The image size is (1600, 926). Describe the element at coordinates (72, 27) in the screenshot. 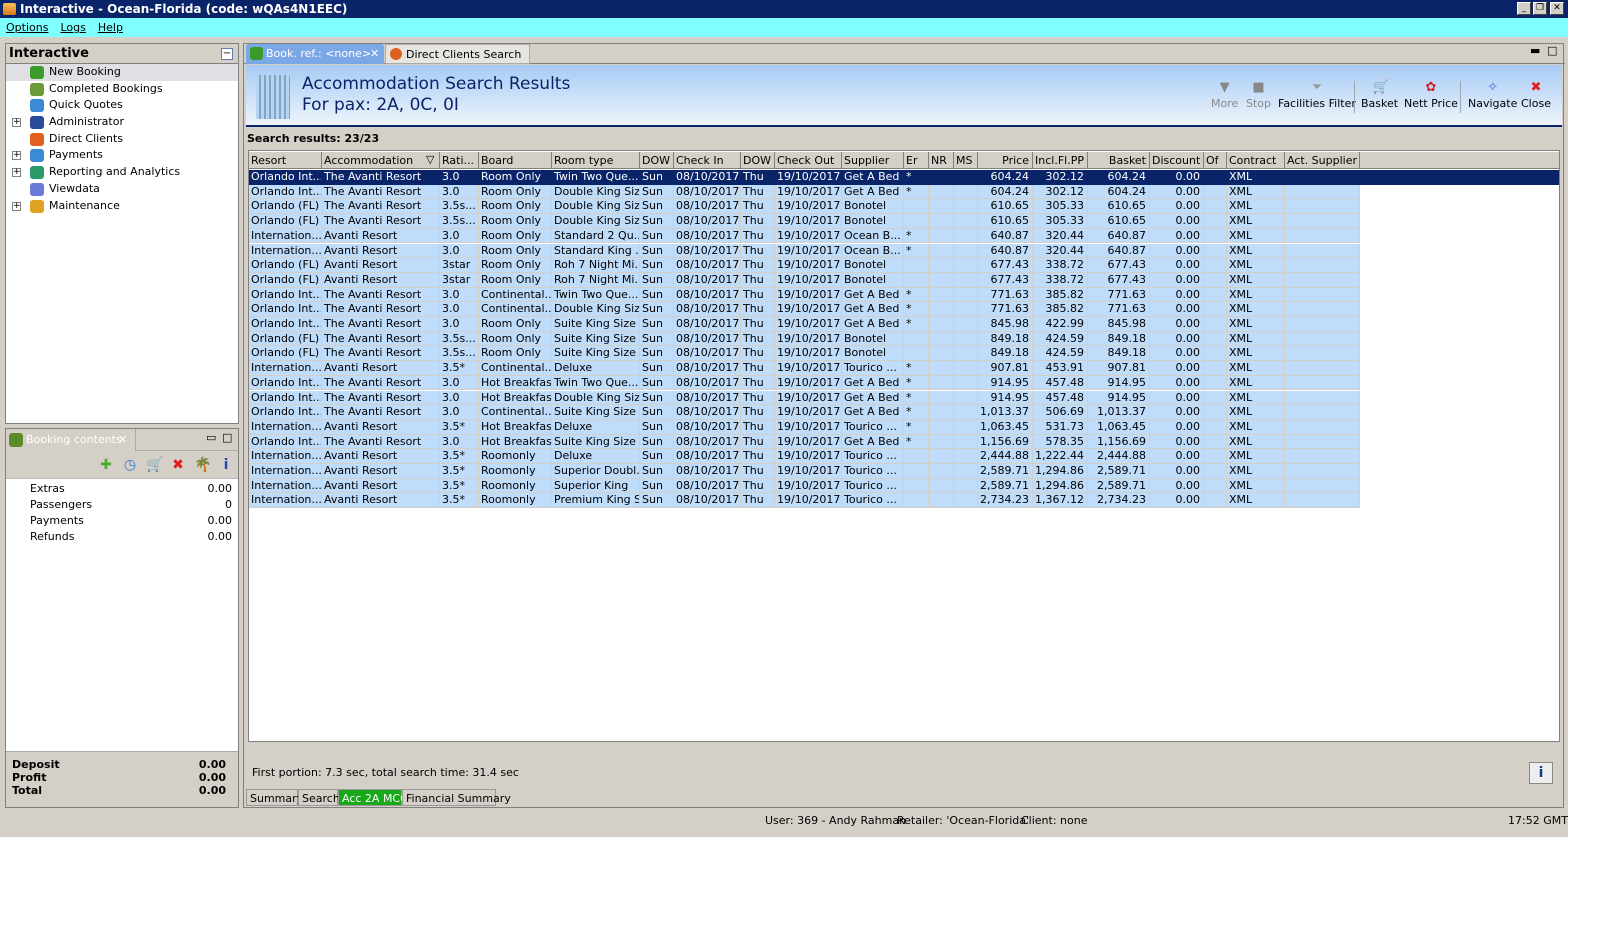

I see `menu-logs: Logs` at that location.